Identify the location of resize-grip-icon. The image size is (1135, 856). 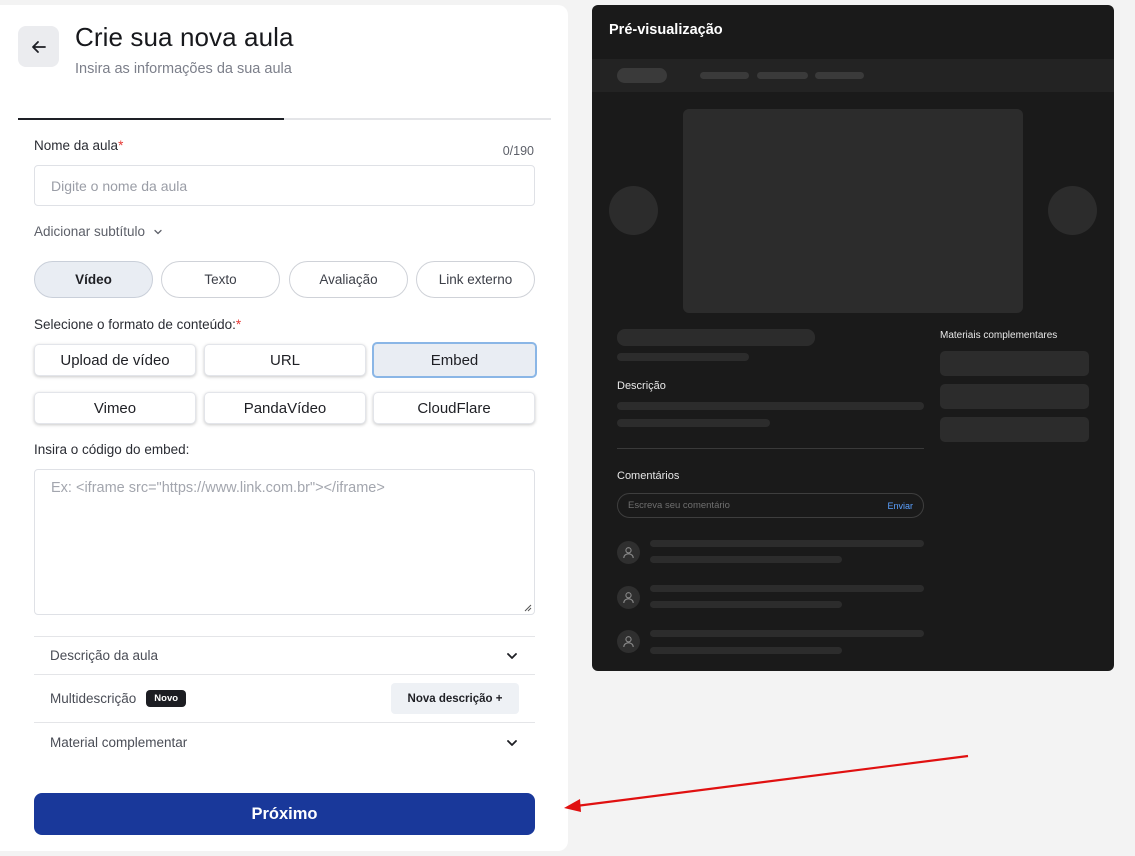
(527, 607).